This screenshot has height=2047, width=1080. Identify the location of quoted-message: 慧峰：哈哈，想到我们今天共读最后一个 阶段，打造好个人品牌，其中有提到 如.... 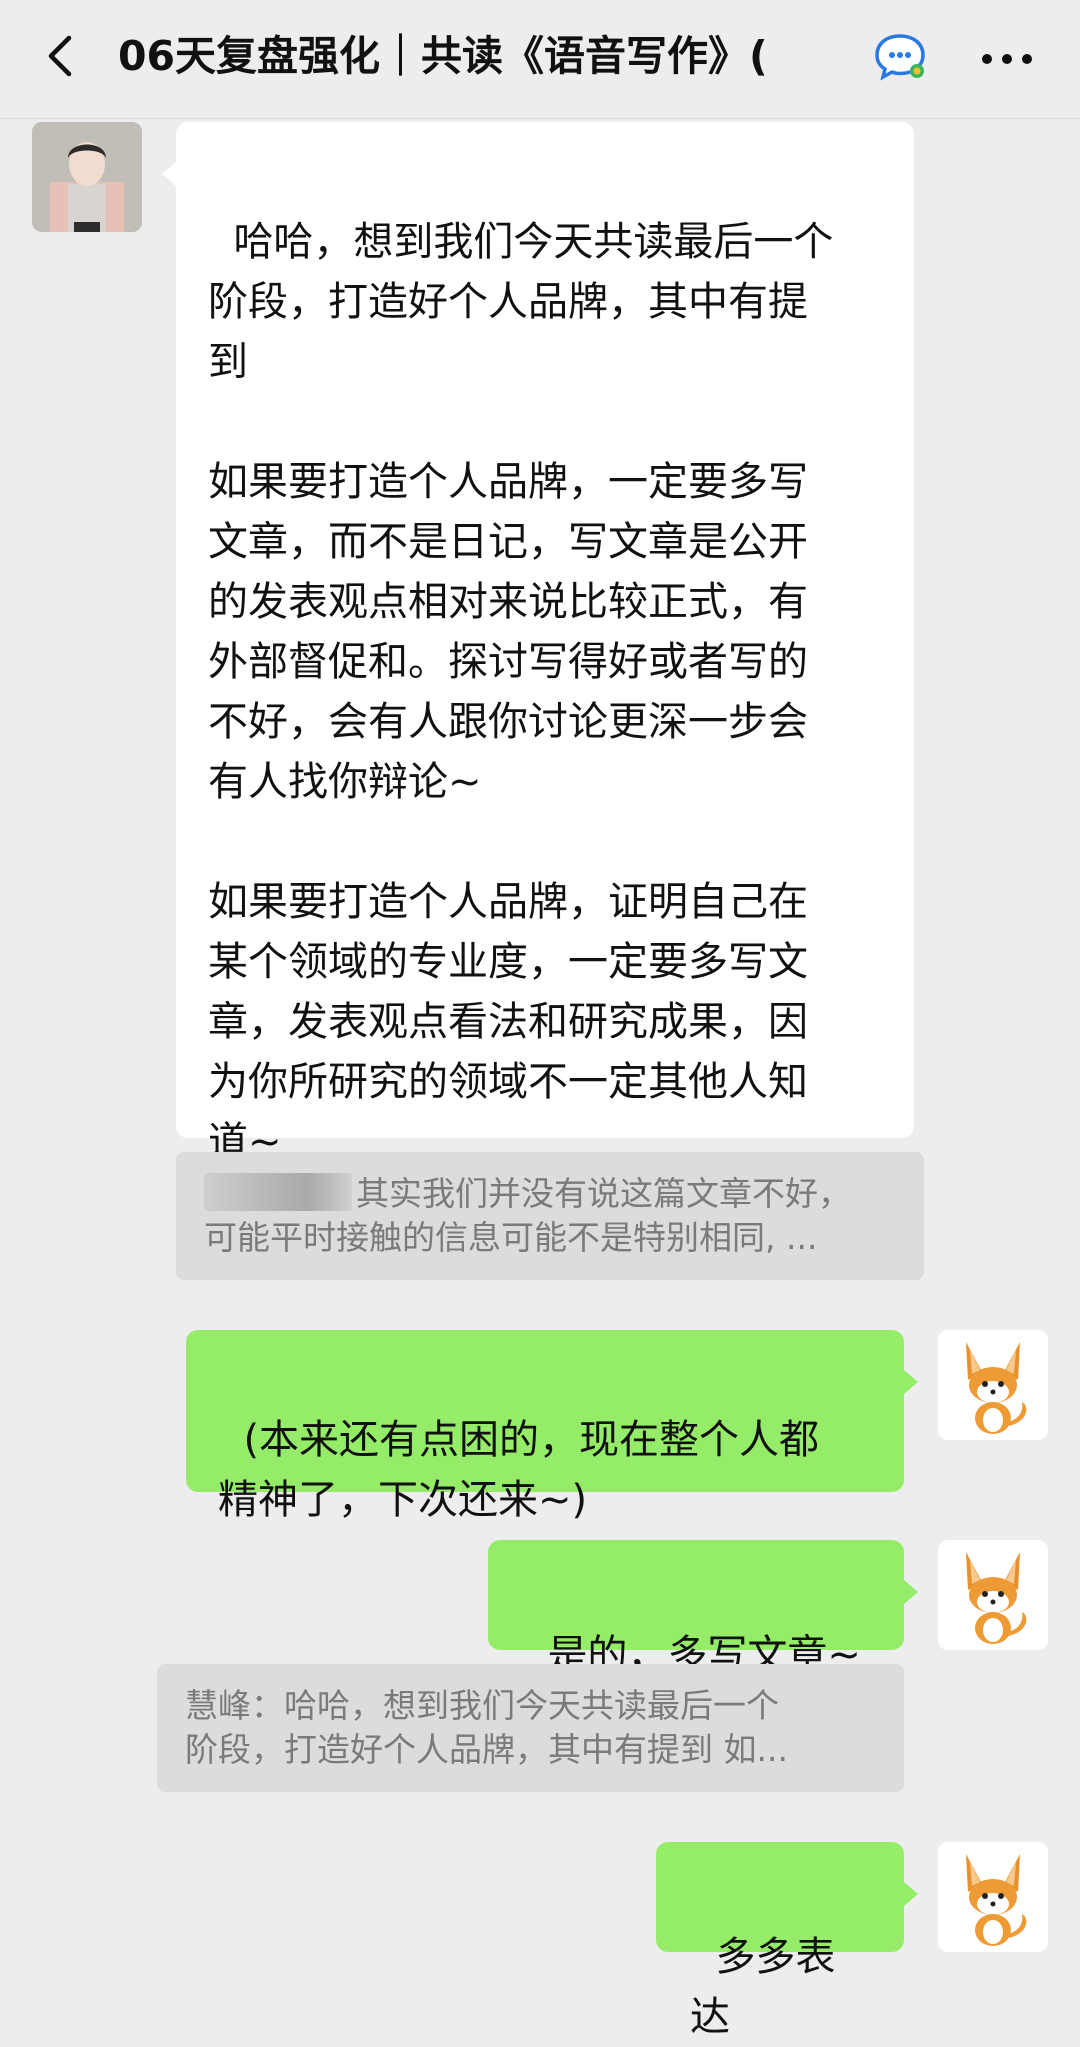
(530, 1728).